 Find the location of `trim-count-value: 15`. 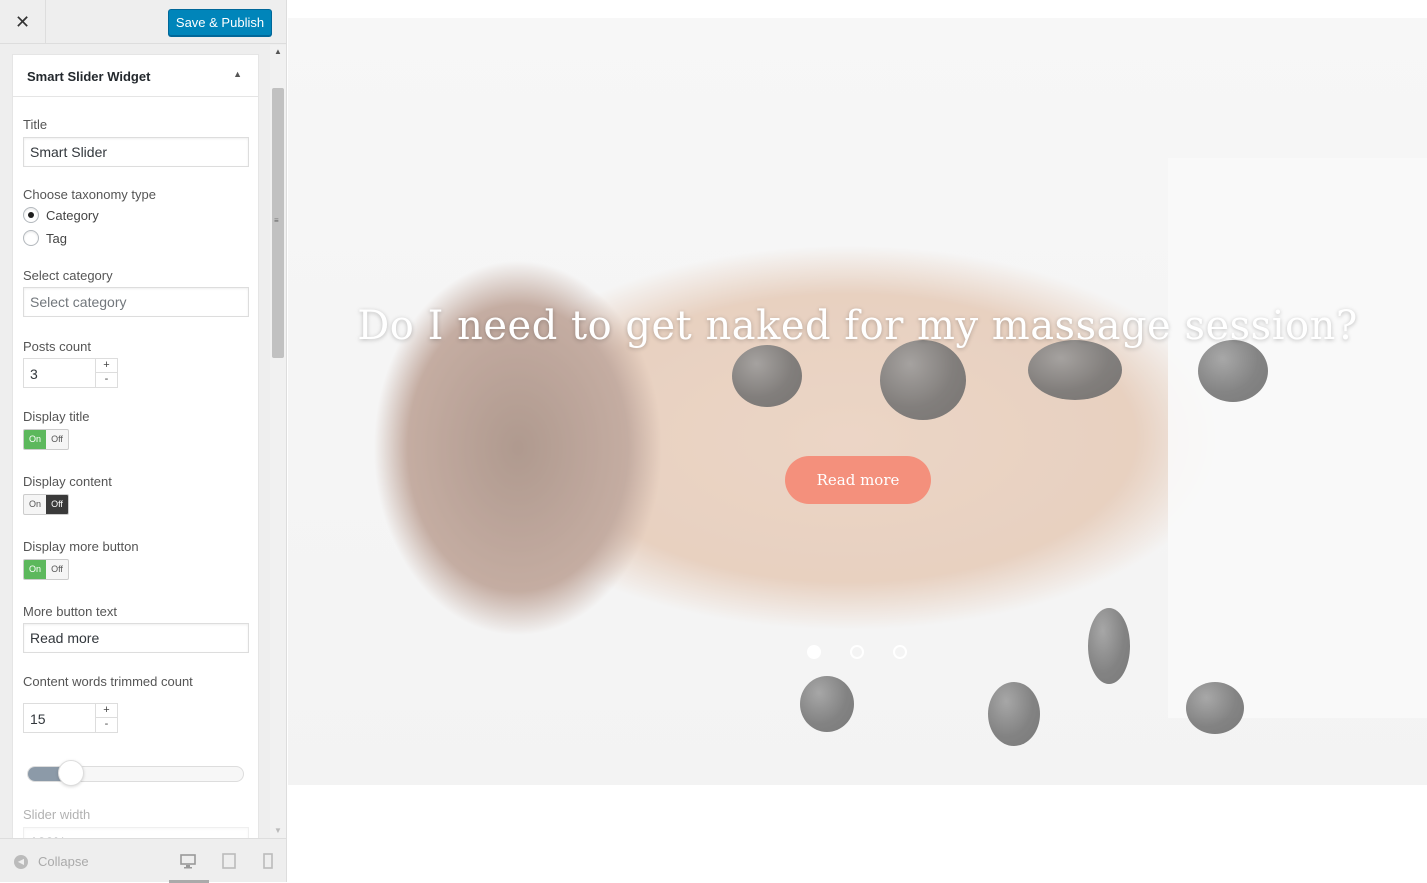

trim-count-value: 15 is located at coordinates (38, 719).